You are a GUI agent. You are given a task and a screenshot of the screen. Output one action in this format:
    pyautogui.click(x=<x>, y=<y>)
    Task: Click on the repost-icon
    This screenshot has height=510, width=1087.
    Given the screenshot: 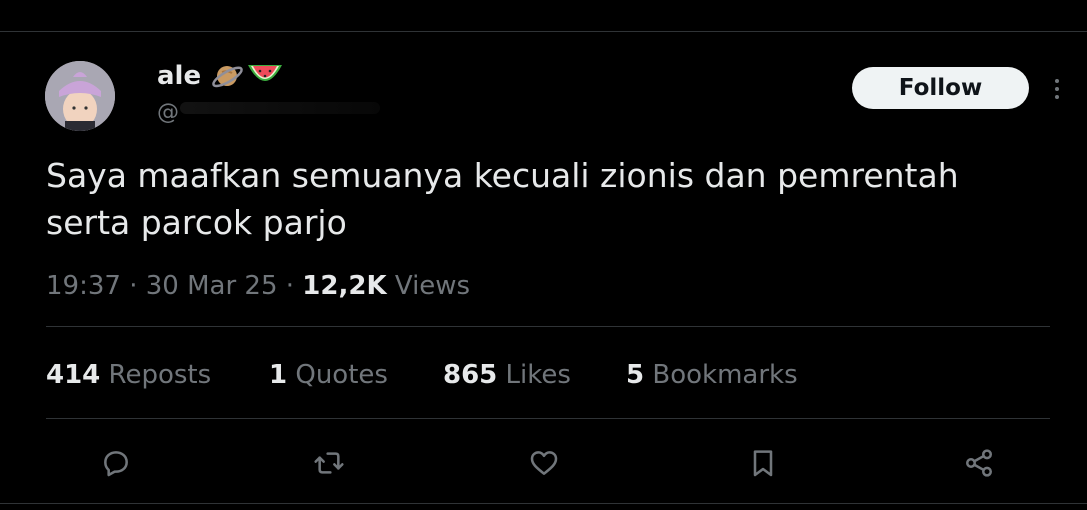 What is the action you would take?
    pyautogui.click(x=329, y=463)
    